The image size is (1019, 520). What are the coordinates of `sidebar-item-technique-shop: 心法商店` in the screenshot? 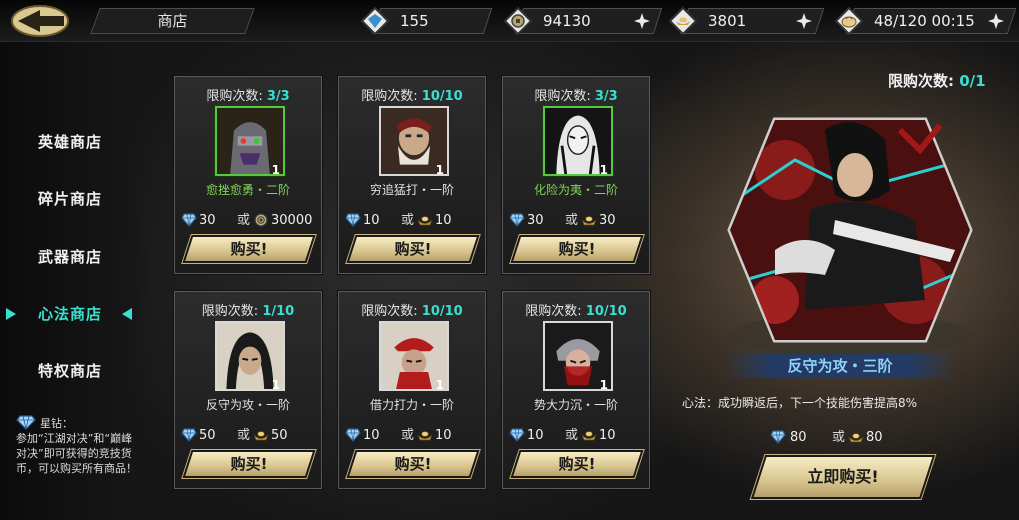 It's located at (70, 314).